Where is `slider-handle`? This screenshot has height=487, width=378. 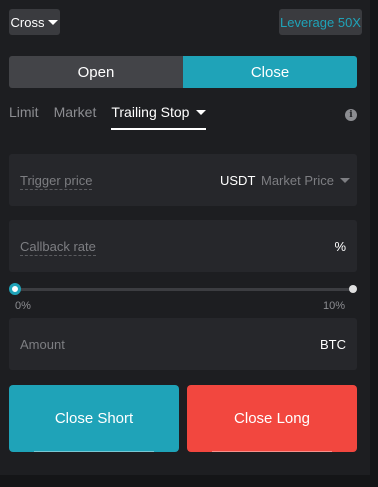 slider-handle is located at coordinates (15, 289).